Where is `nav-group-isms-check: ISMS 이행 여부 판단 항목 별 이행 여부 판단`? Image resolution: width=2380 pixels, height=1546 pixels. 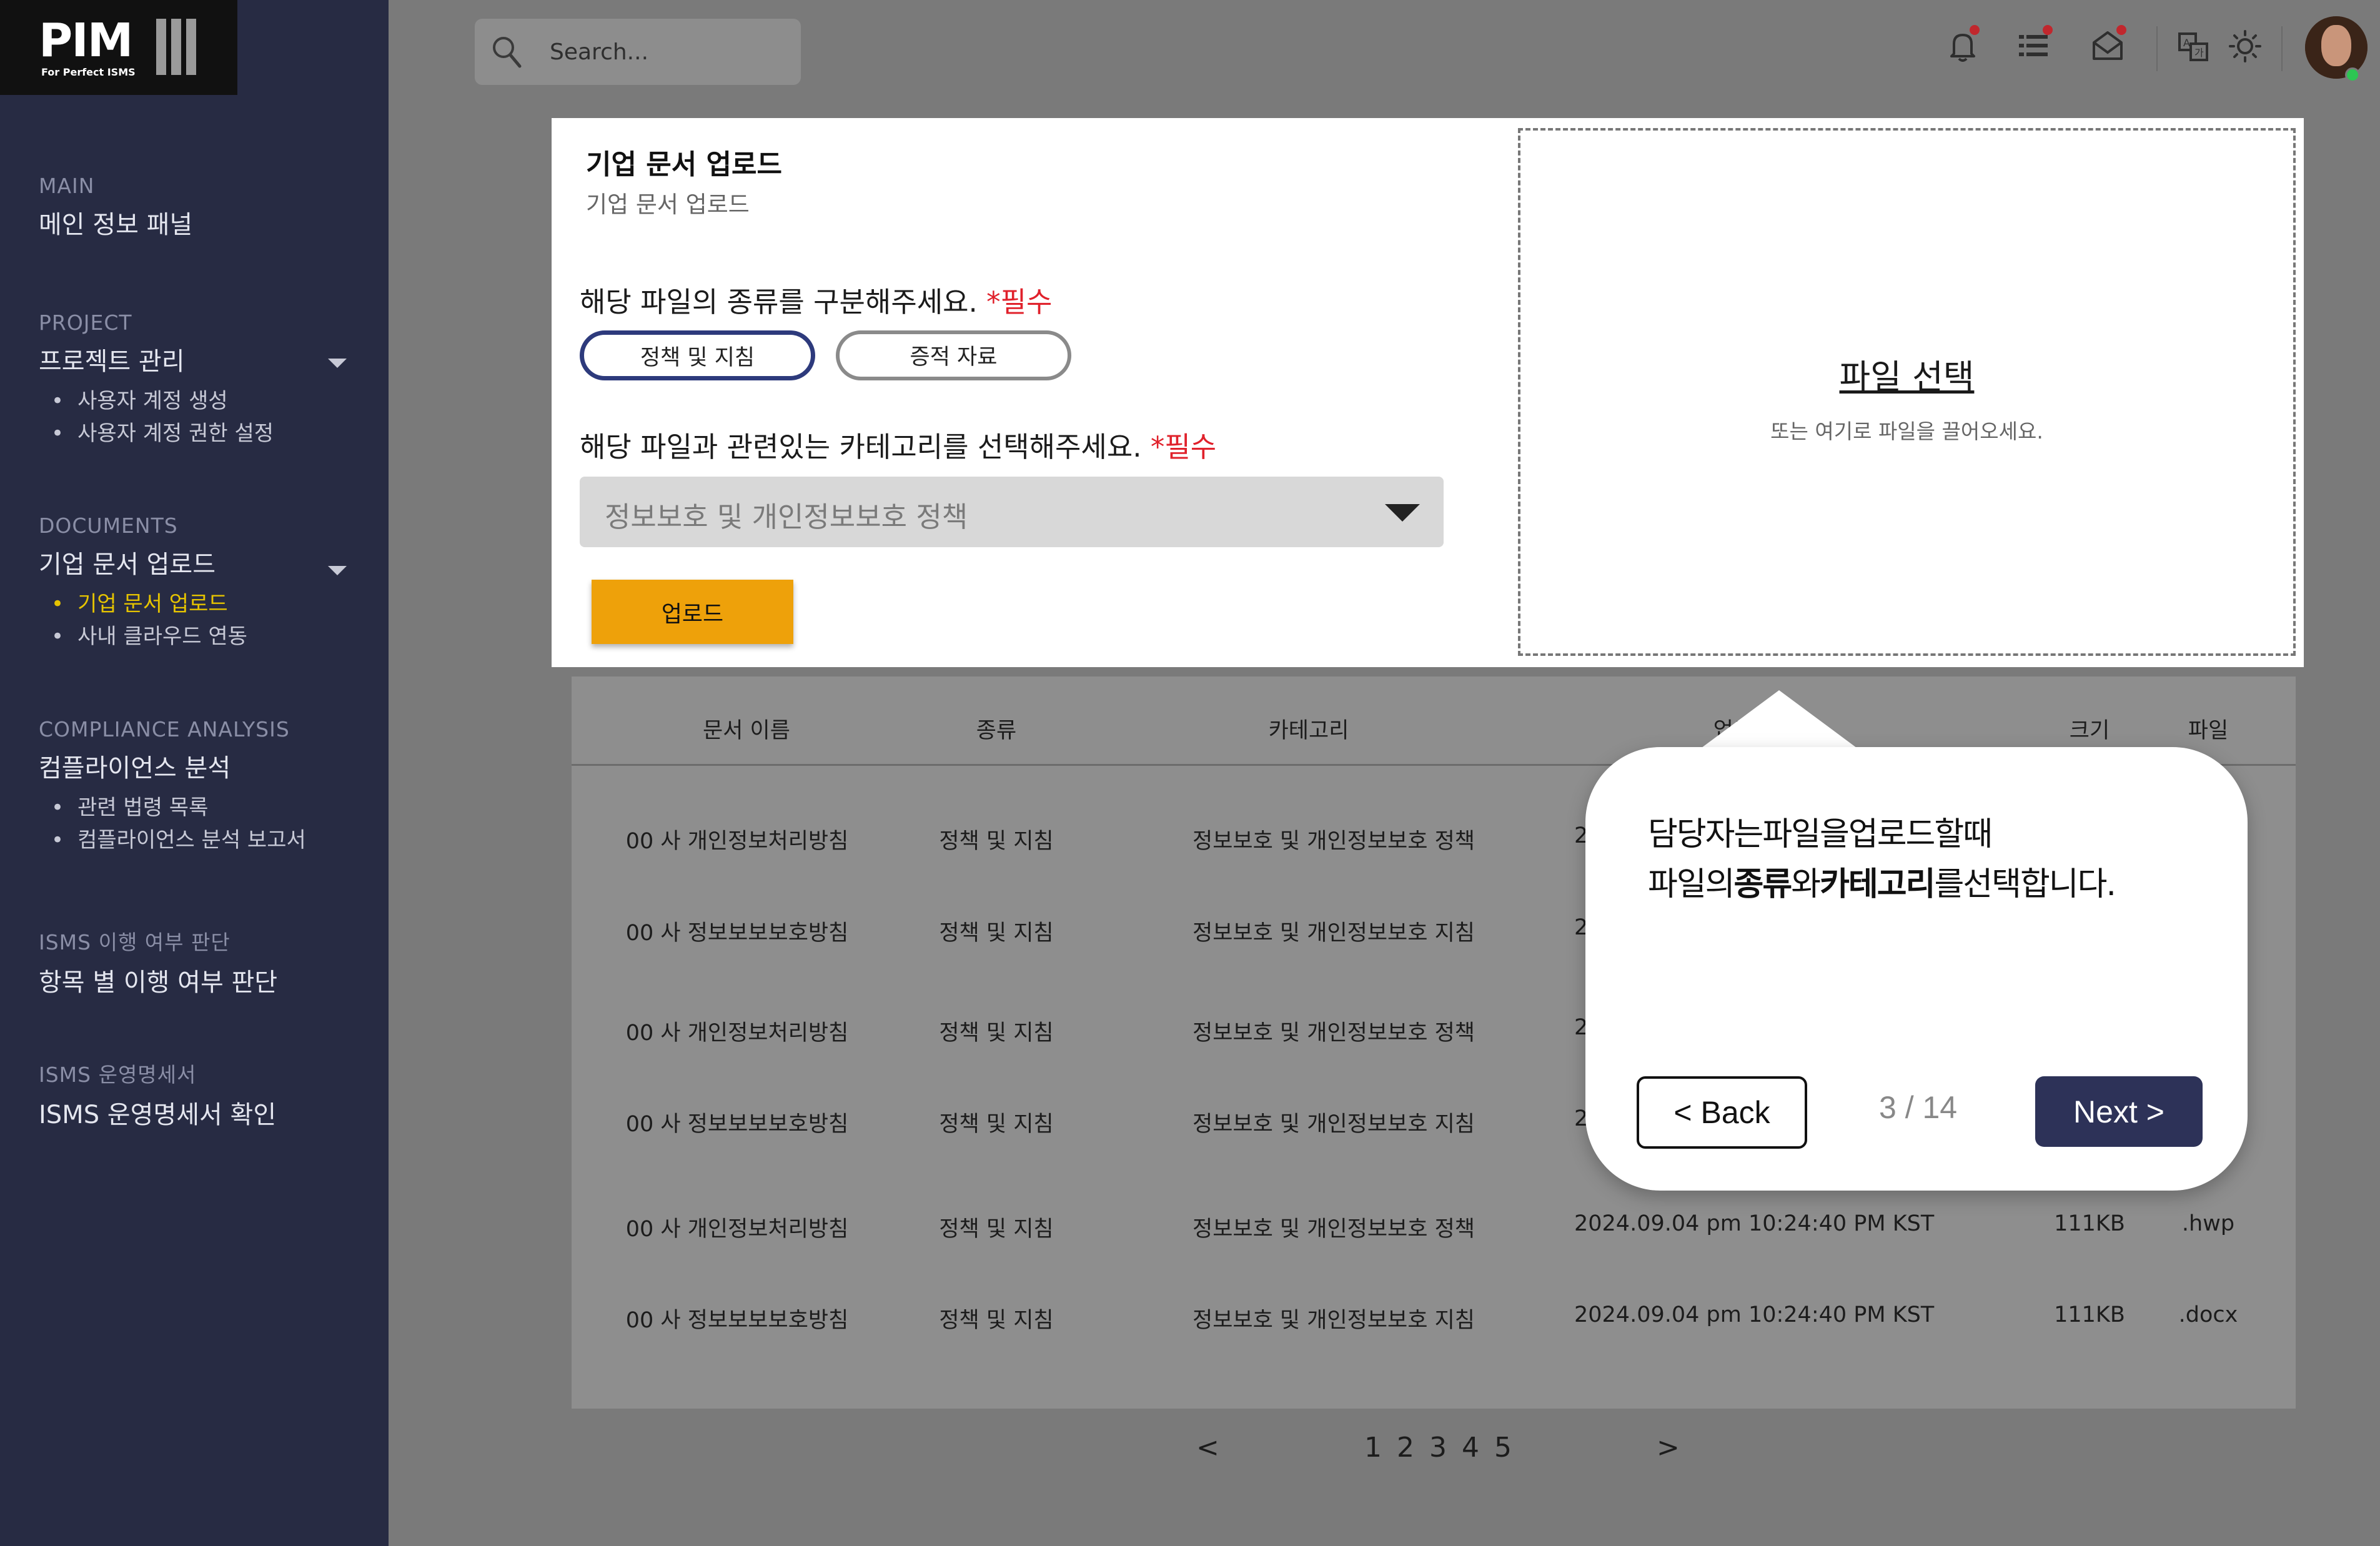
nav-group-isms-check: ISMS 이행 여부 판단 항목 별 이행 여부 판단 is located at coordinates (158, 962).